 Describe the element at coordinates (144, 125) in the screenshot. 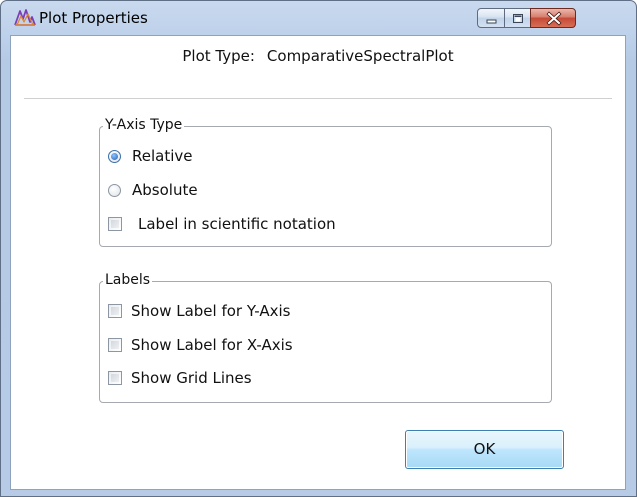

I see `y-axis-type-group-title: Y-Axis Type` at that location.